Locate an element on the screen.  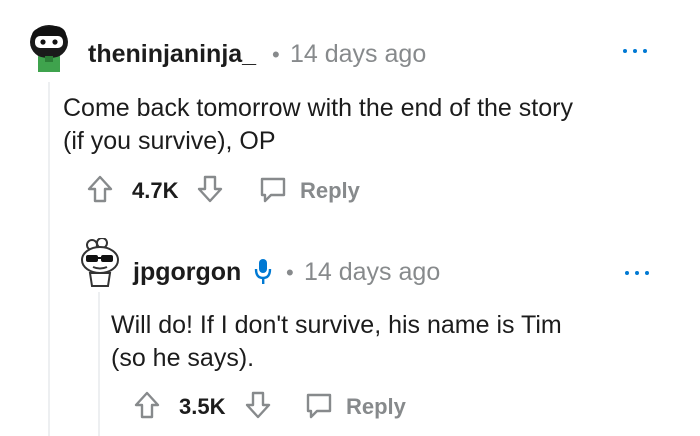
comment-username: jpgorgon is located at coordinates (187, 272).